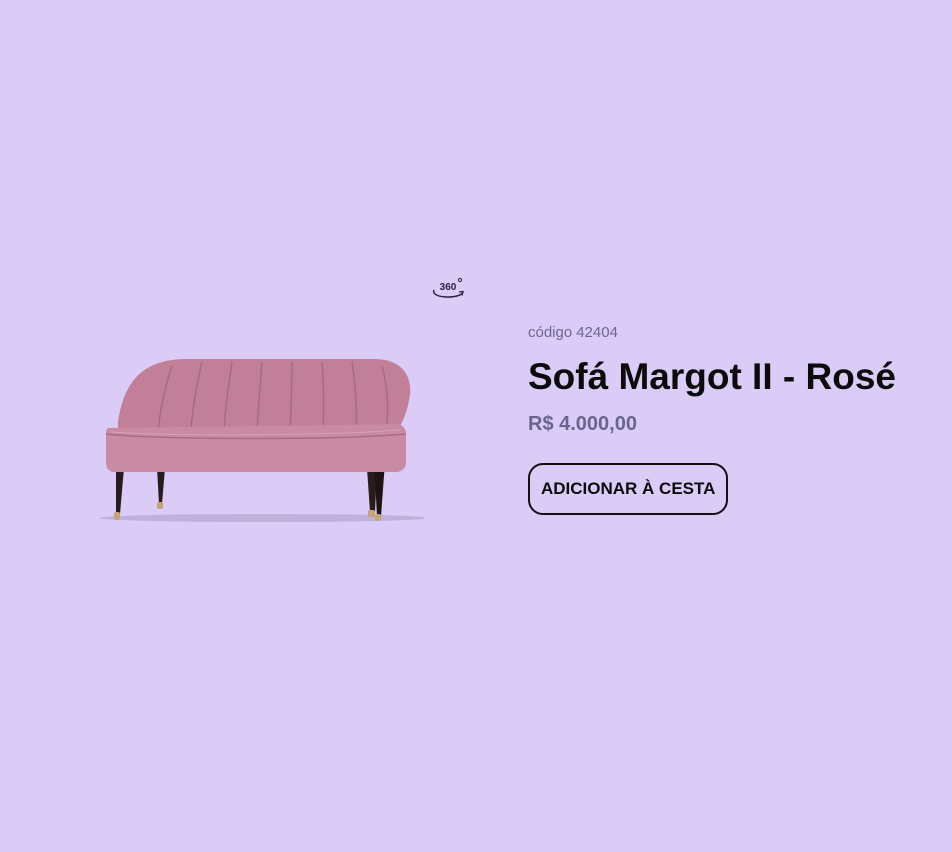 This screenshot has height=852, width=952. I want to click on product-image, so click(254, 442).